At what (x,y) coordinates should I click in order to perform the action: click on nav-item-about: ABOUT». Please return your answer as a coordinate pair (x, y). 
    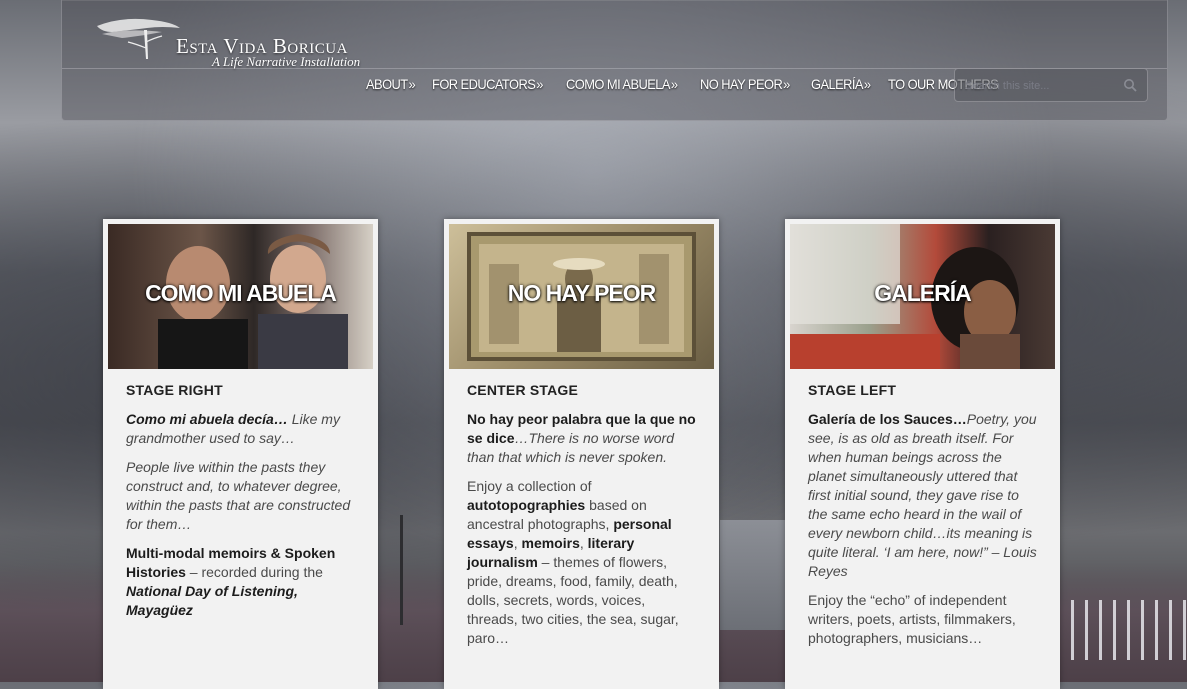
    Looking at the image, I should click on (391, 84).